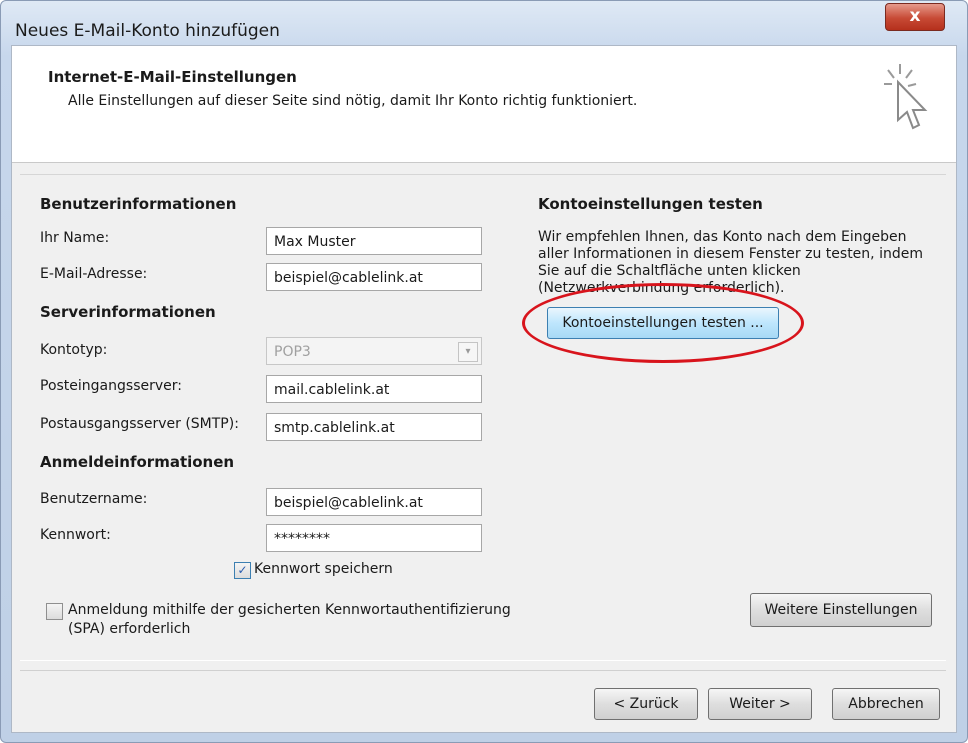 The height and width of the screenshot is (743, 968). What do you see at coordinates (74, 350) in the screenshot?
I see `account-type-label: Kontotyp:` at bounding box center [74, 350].